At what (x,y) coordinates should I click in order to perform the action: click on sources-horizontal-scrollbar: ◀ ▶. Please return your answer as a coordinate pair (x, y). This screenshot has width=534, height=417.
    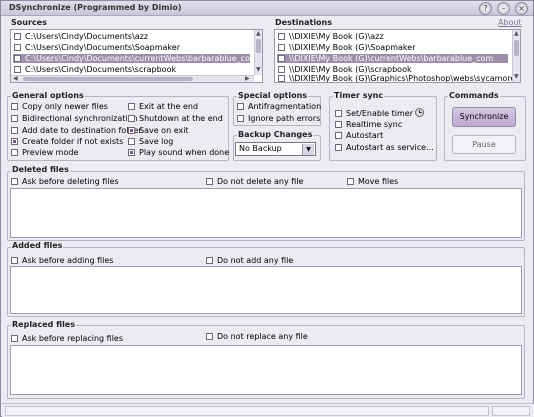
    Looking at the image, I should click on (132, 78).